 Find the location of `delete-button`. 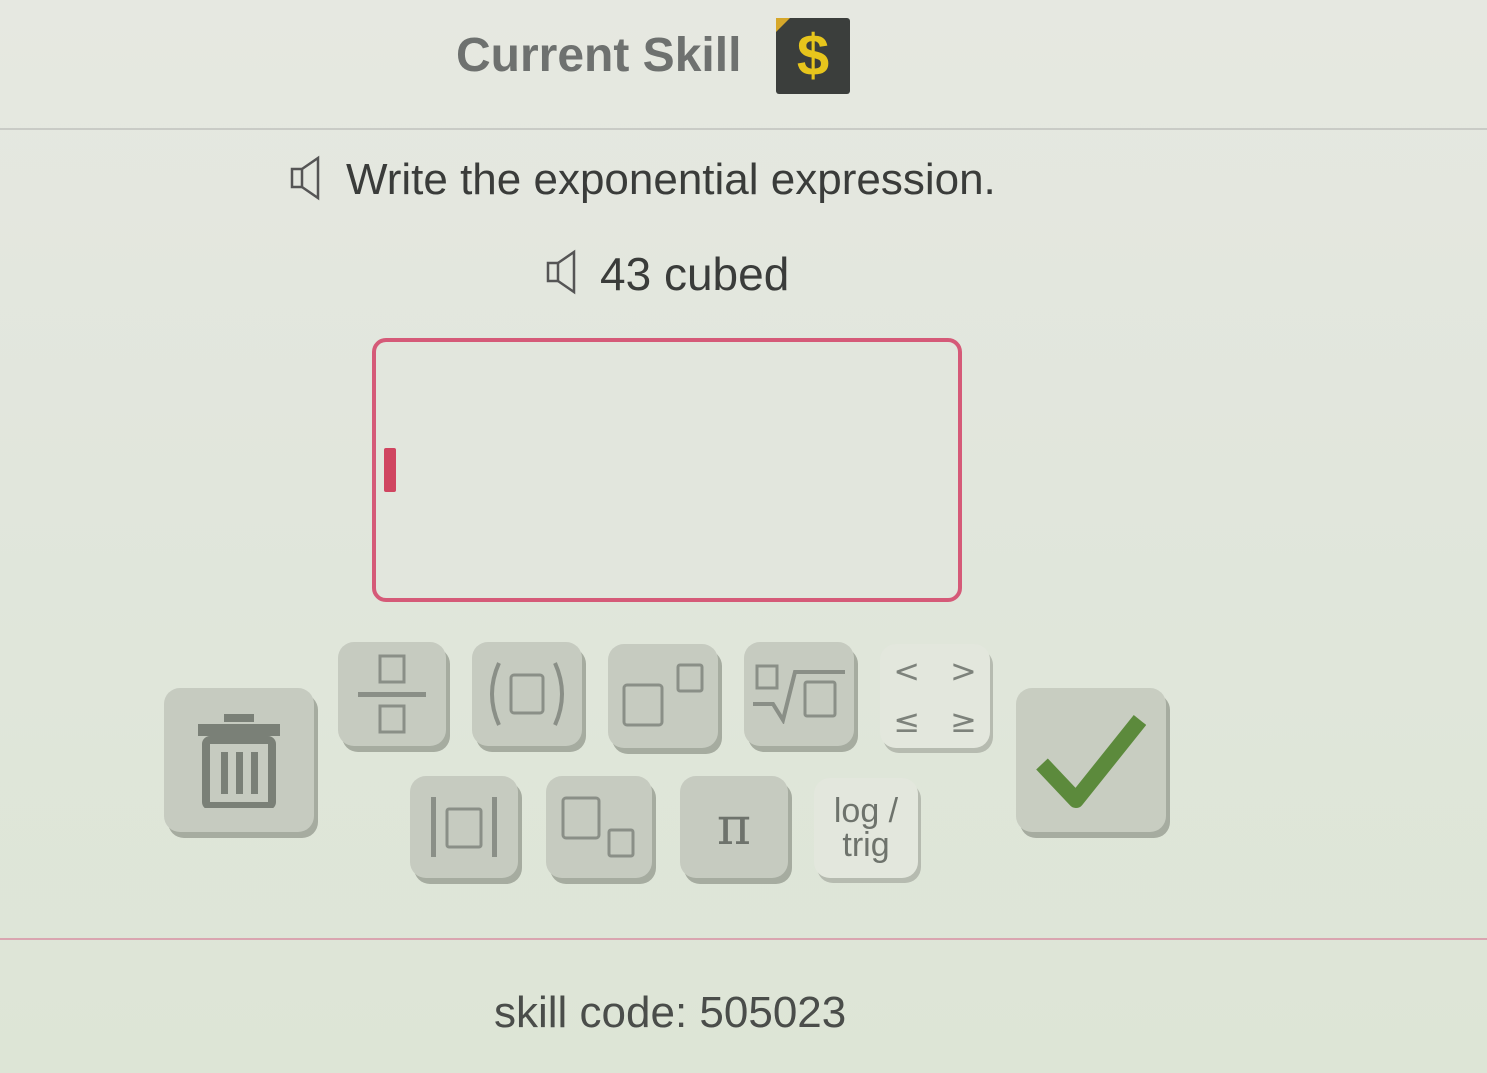

delete-button is located at coordinates (239, 760).